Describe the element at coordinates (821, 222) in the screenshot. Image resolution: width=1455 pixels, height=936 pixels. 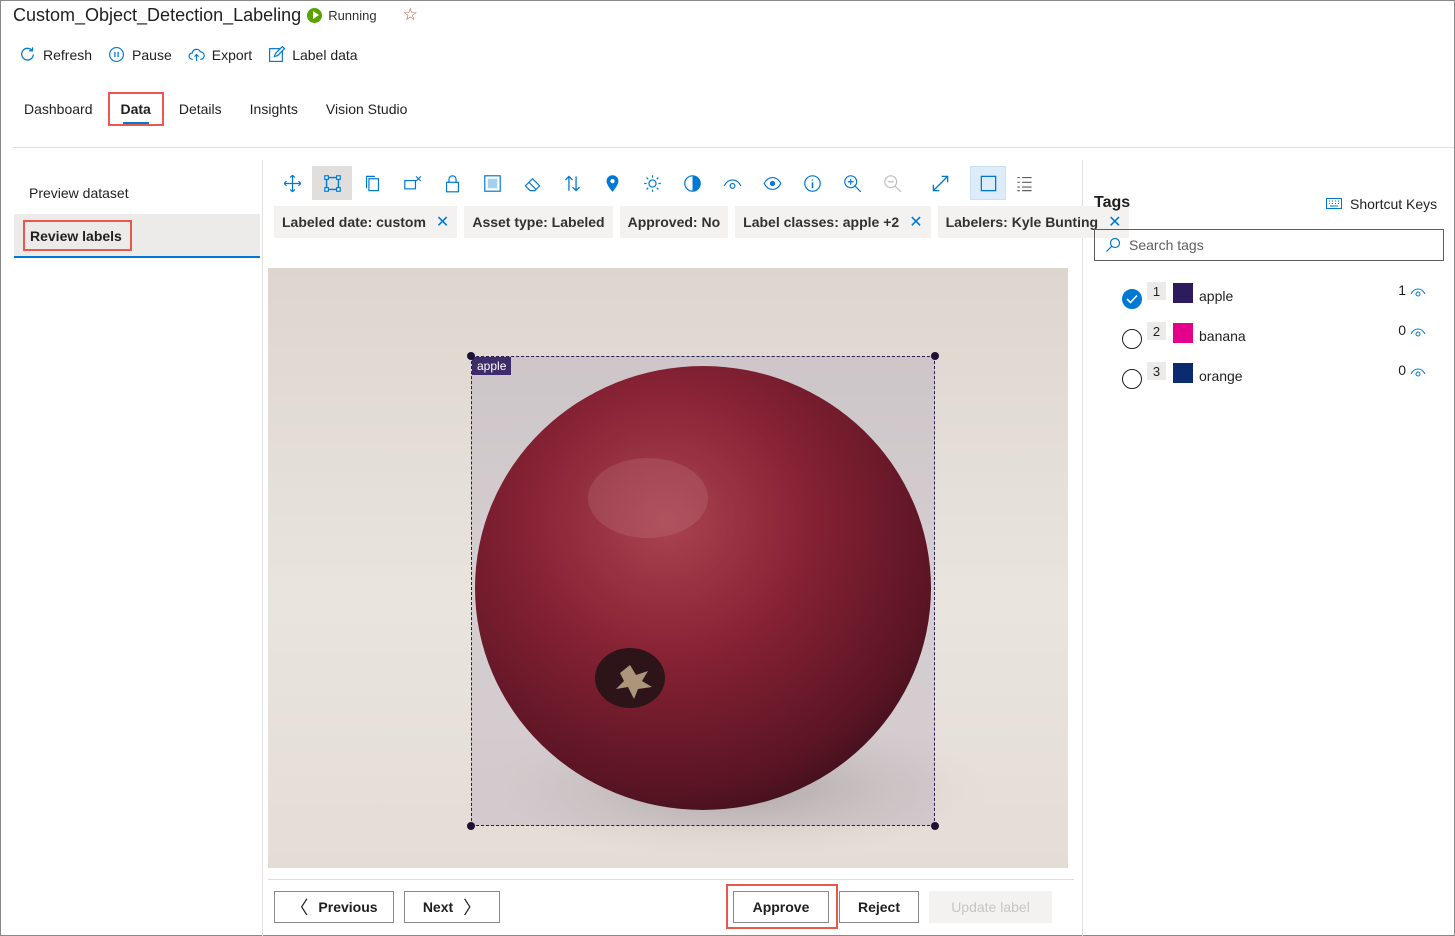
I see `filter-chip-label: Label classes: apple +2` at that location.